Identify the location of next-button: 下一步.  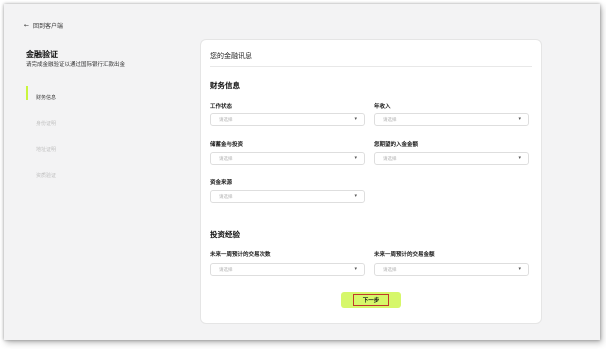
(371, 300).